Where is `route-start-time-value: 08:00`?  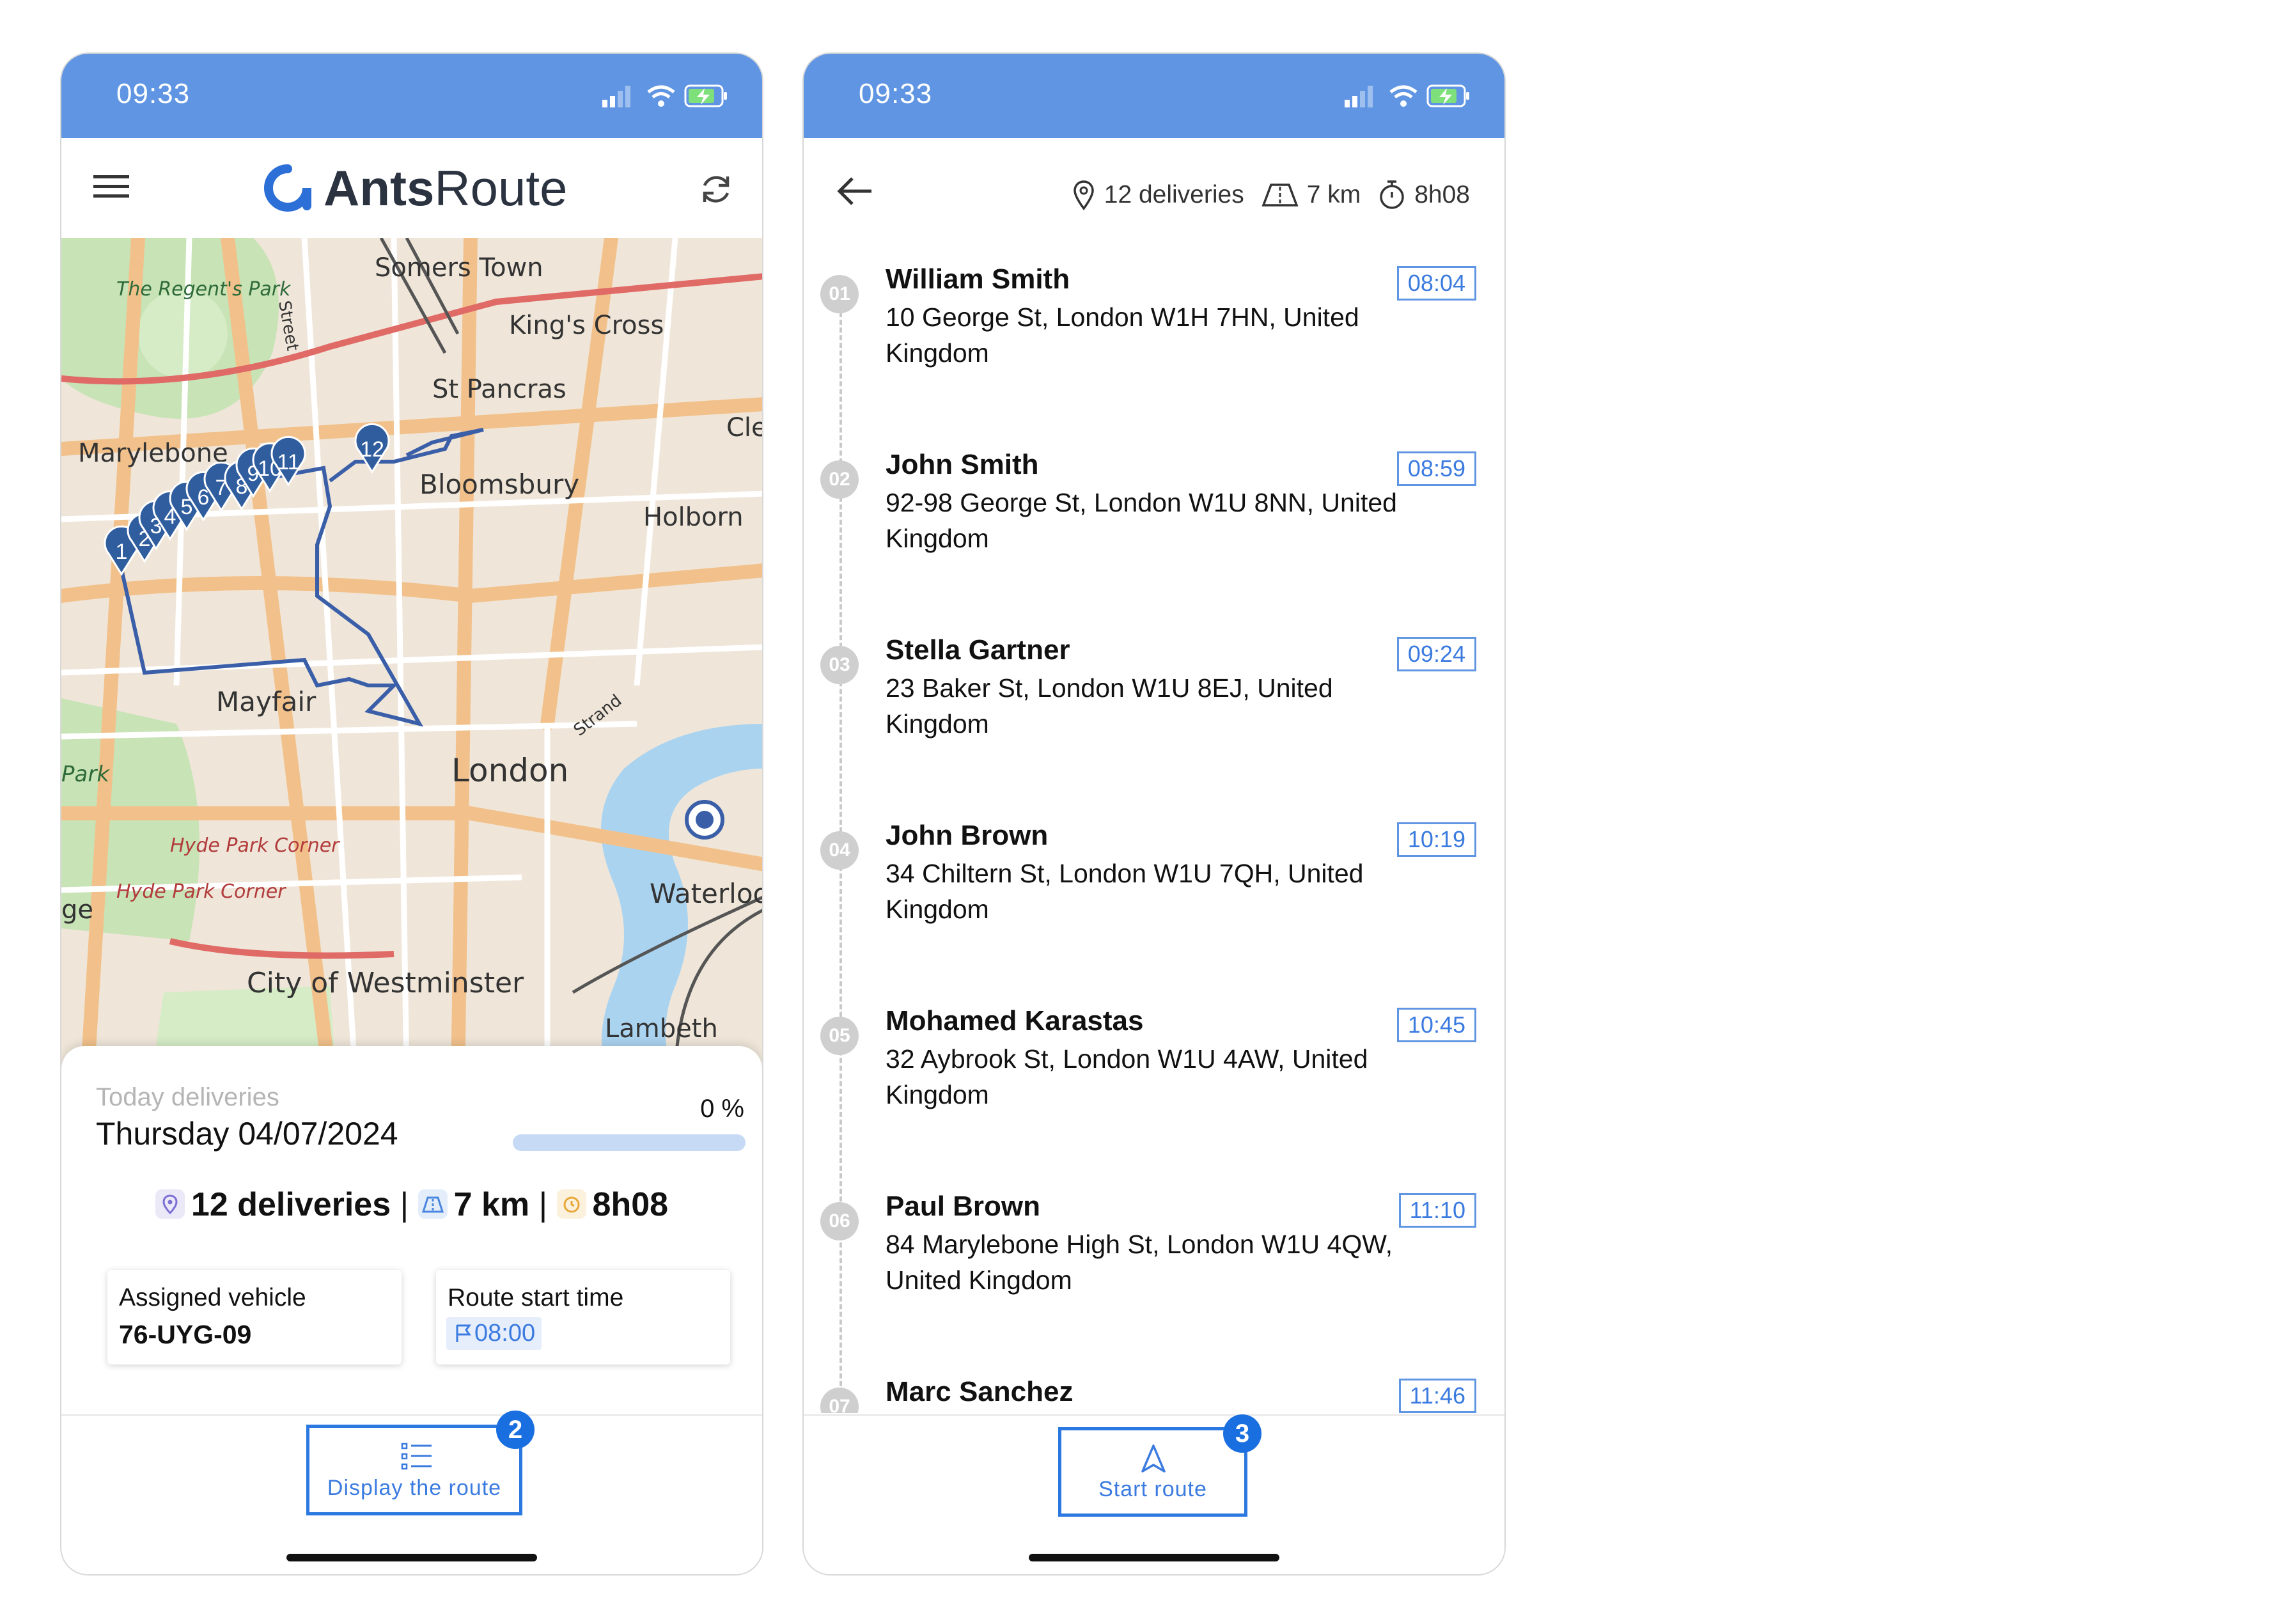 route-start-time-value: 08:00 is located at coordinates (505, 1333).